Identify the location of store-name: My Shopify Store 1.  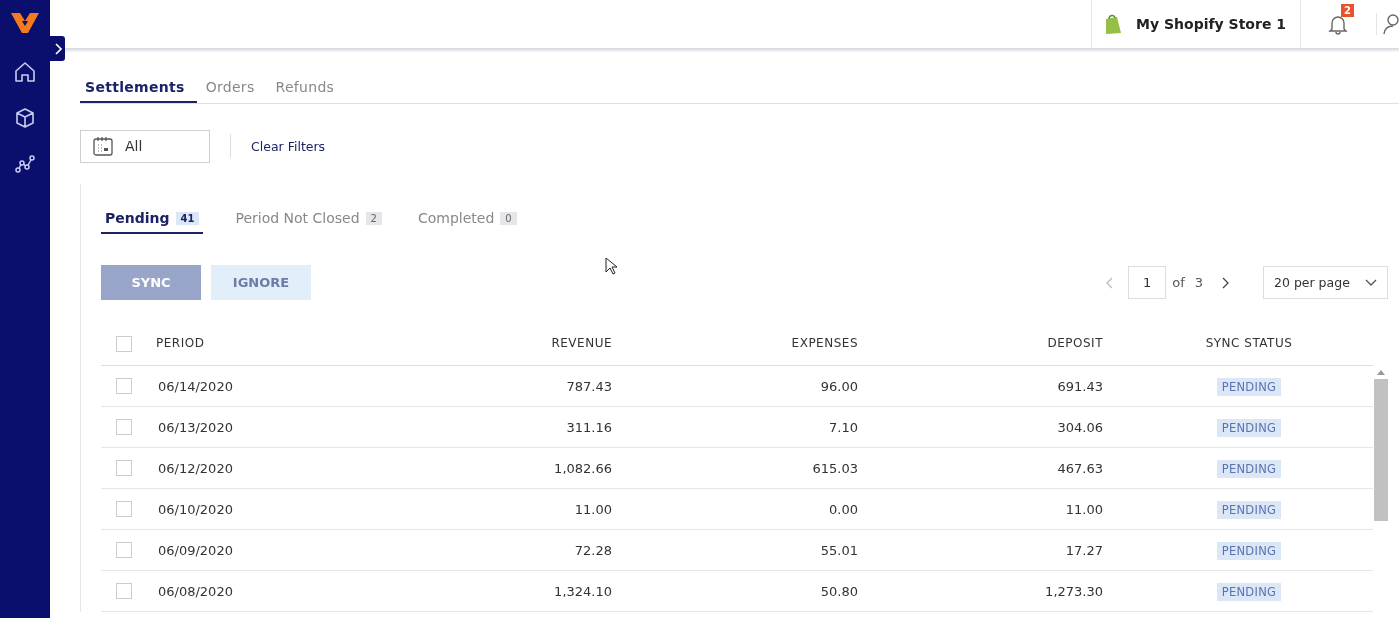
(1211, 24).